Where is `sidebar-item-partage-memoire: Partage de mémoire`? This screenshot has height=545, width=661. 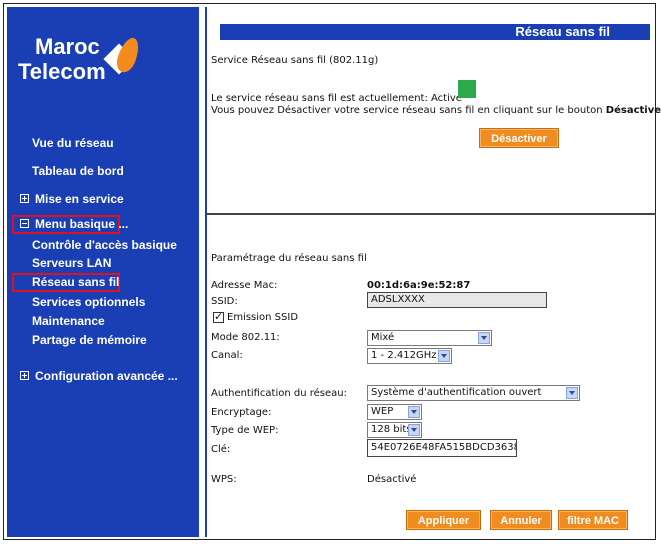
sidebar-item-partage-memoire: Partage de mémoire is located at coordinates (89, 340).